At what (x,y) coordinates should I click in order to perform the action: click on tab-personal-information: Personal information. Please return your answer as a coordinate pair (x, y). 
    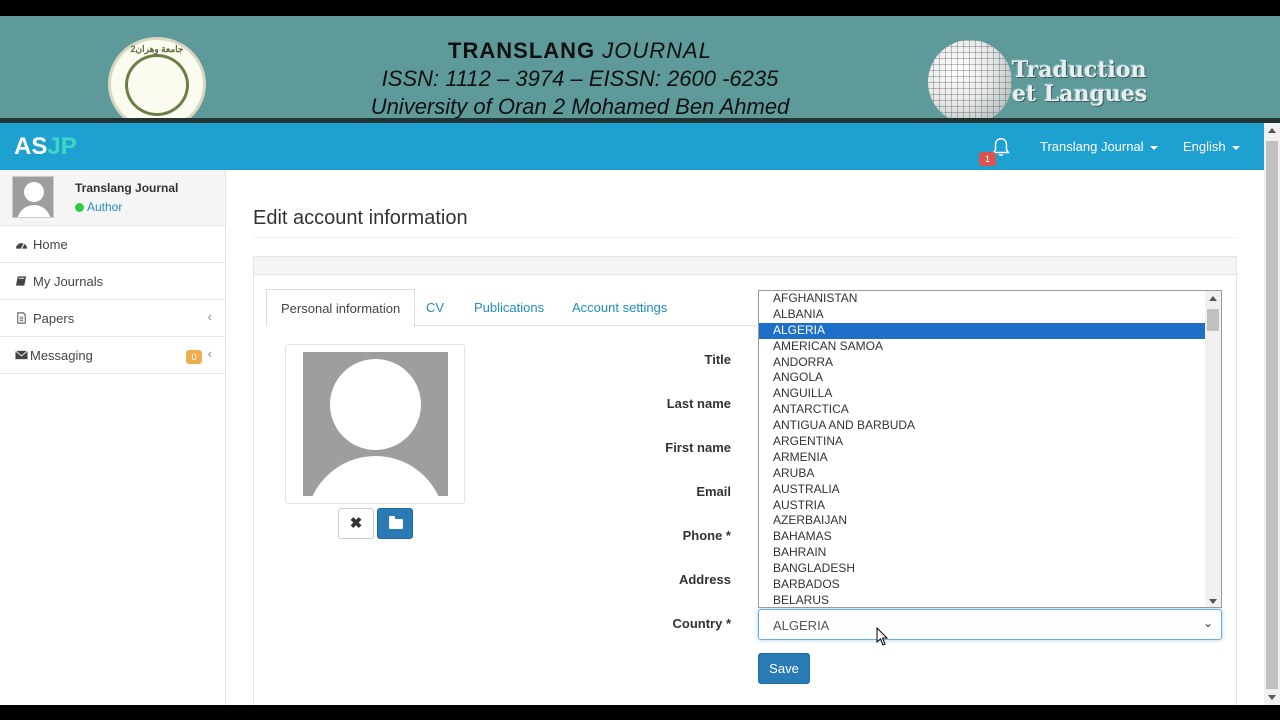
    Looking at the image, I should click on (341, 308).